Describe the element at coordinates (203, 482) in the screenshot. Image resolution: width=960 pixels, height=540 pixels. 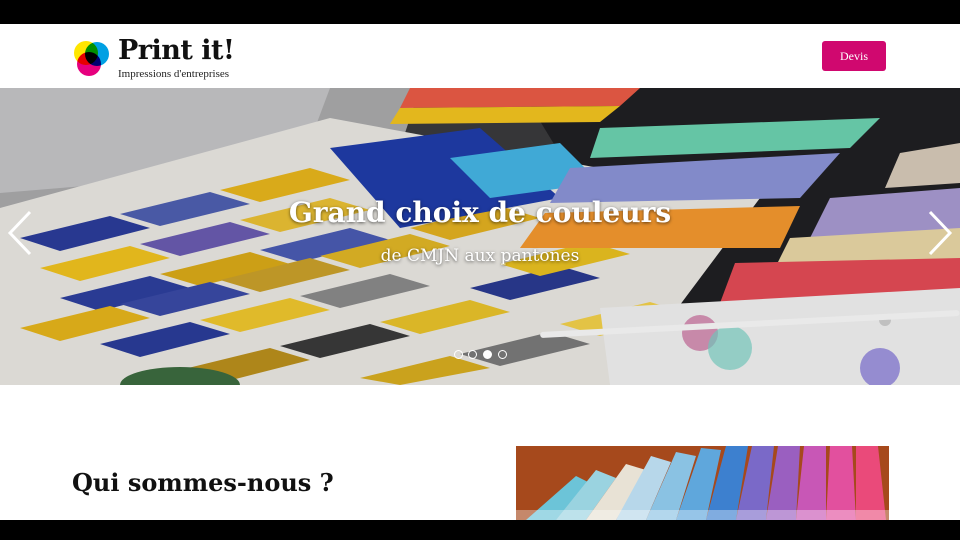
I see `about-heading: Qui sommes-nous ?` at that location.